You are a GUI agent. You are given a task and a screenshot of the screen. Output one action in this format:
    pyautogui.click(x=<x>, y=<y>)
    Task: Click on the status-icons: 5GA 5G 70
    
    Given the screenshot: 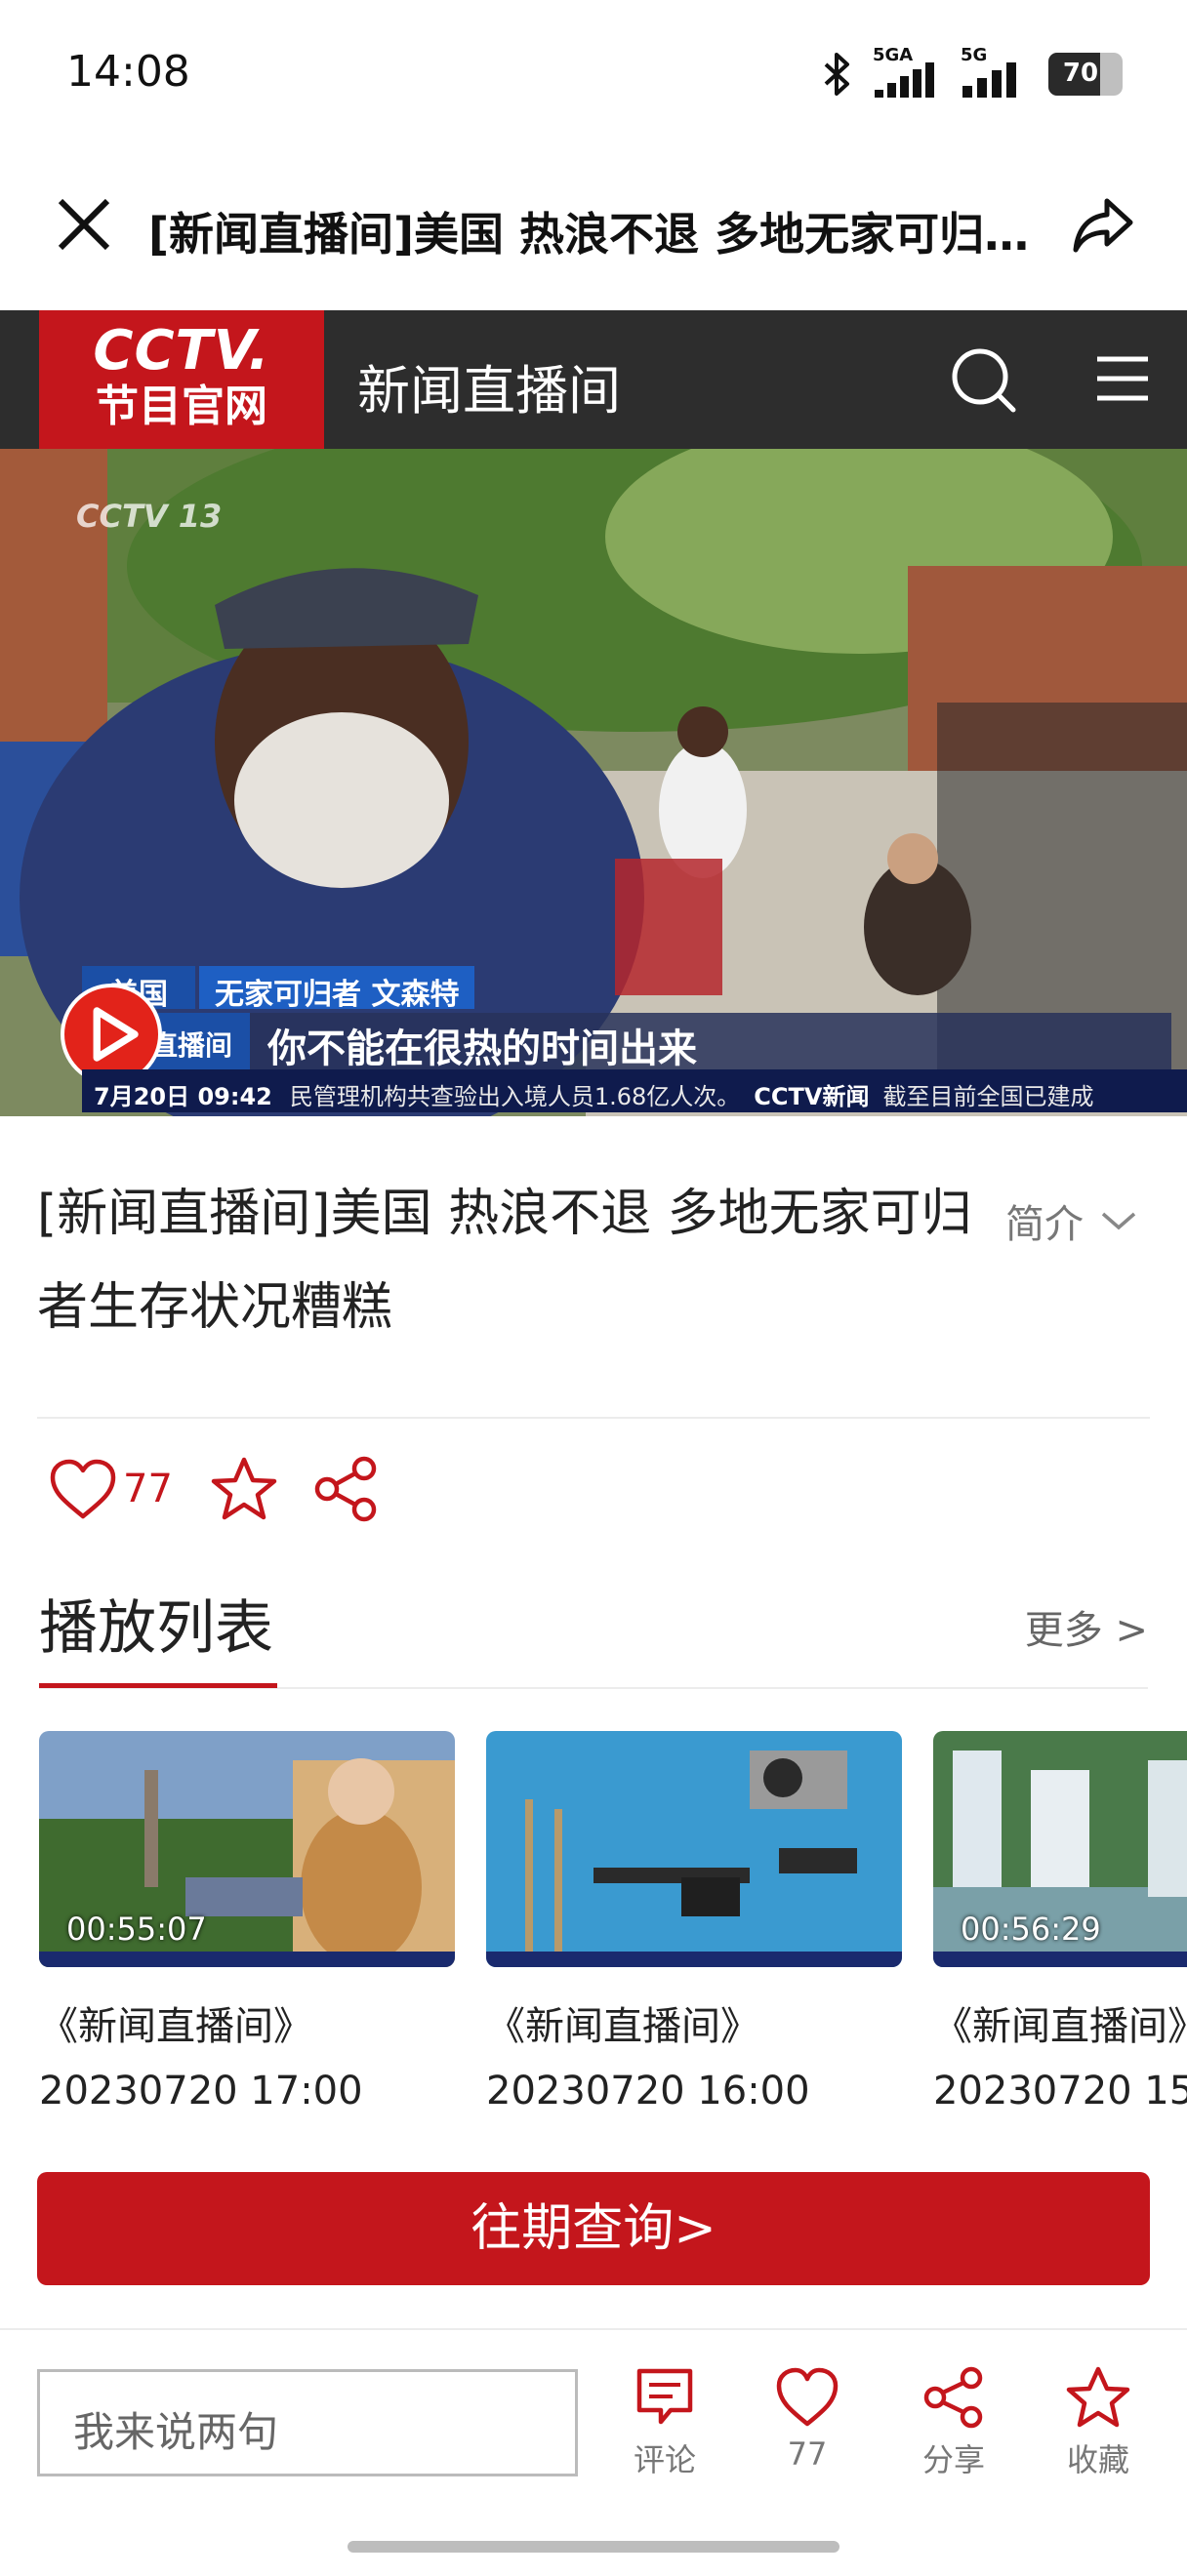 What is the action you would take?
    pyautogui.click(x=971, y=71)
    